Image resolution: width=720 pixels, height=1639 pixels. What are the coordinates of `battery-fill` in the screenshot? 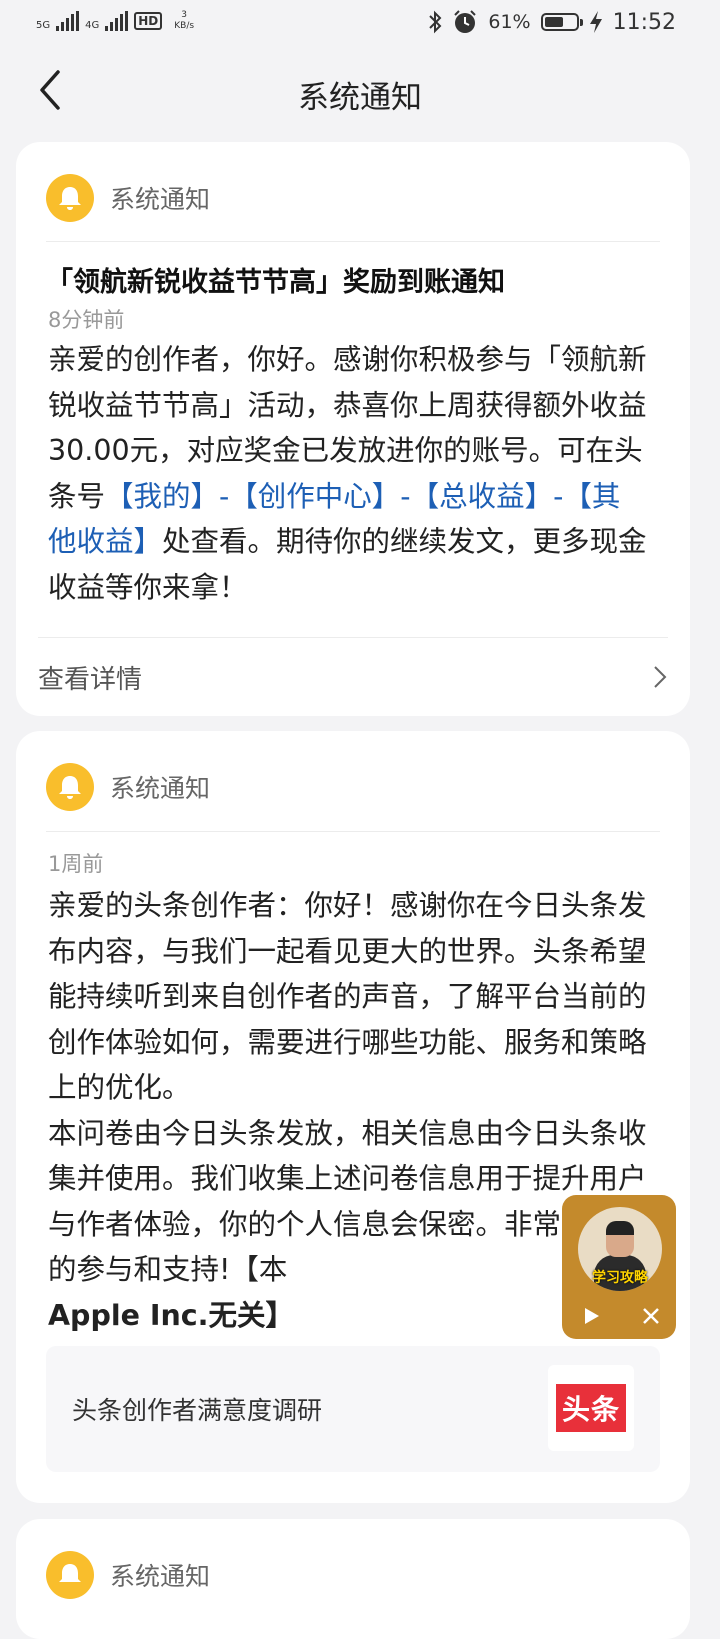 It's located at (553, 22).